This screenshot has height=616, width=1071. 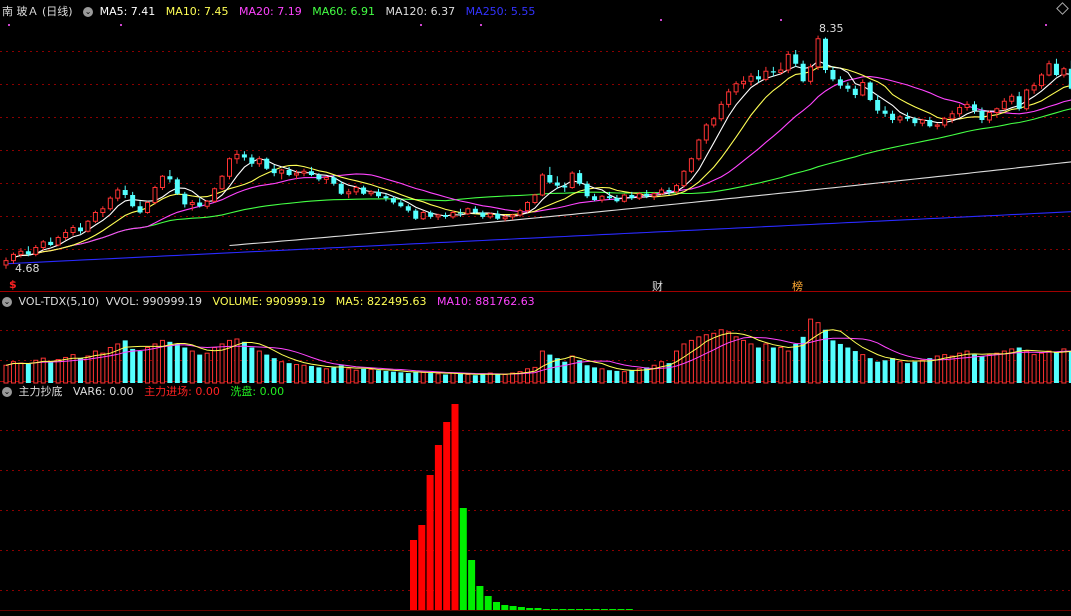 I want to click on main-entry-value: 主力进场: 0.00, so click(x=182, y=391).